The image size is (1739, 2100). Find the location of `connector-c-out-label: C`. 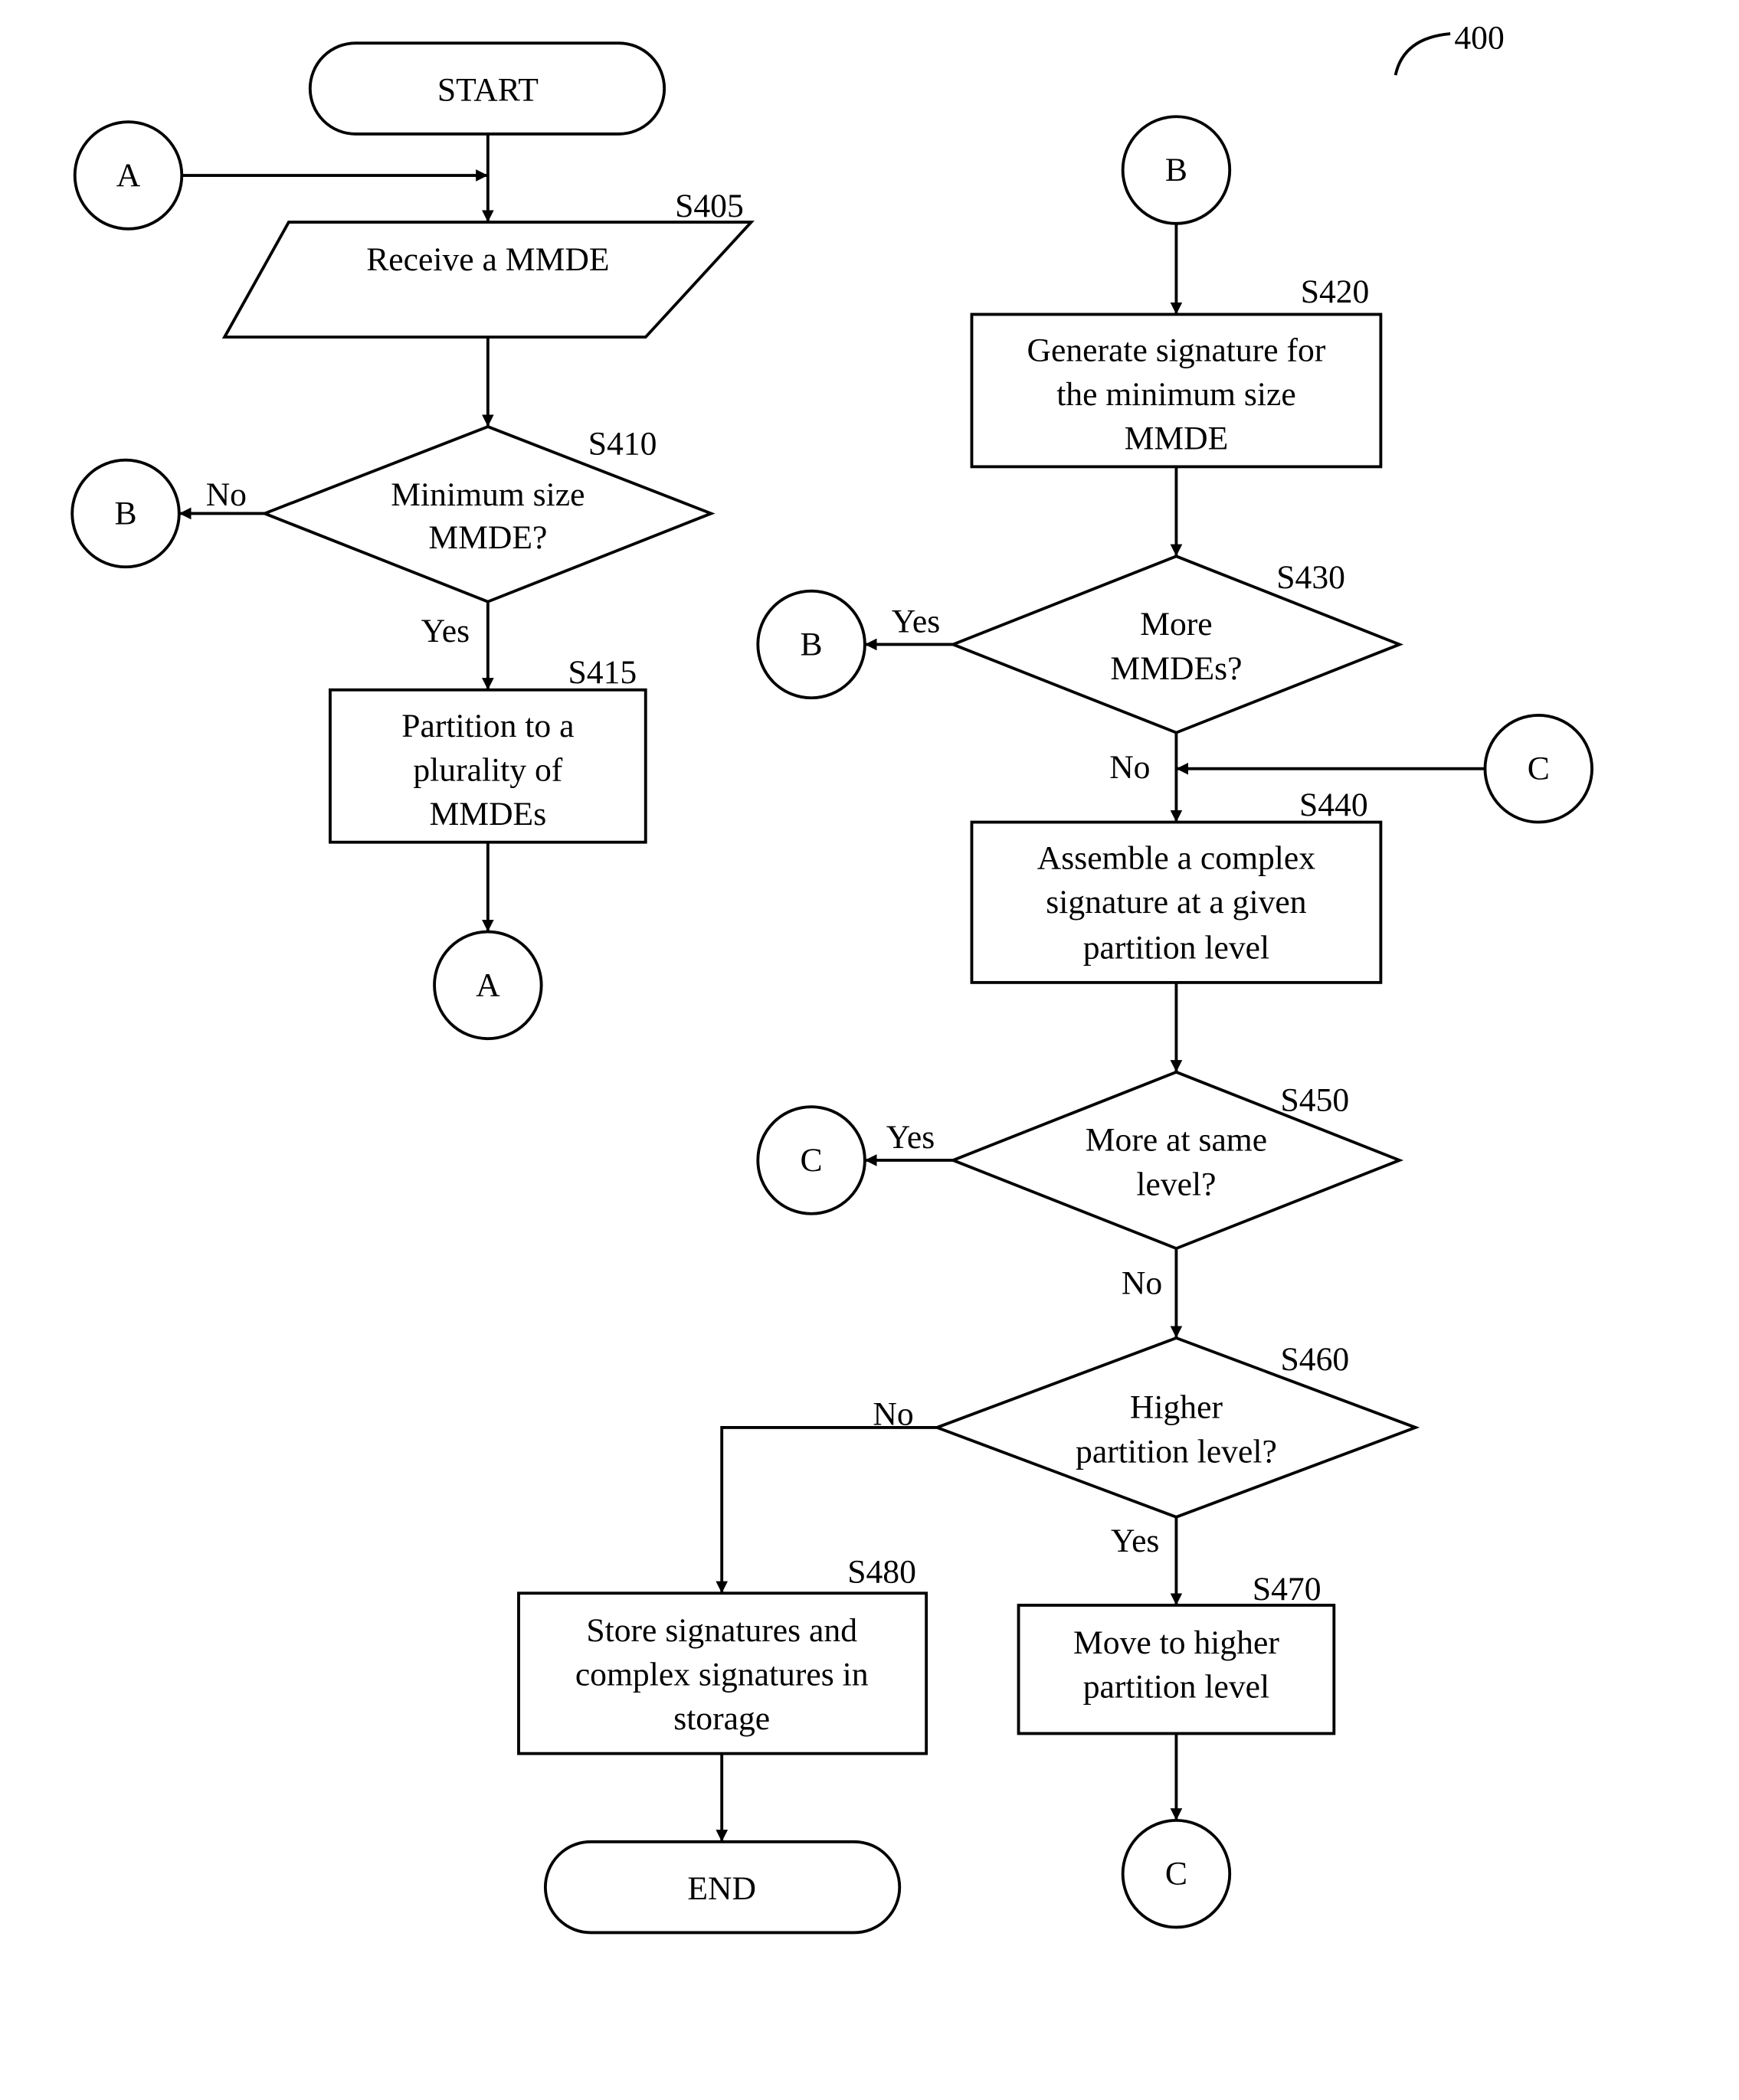

connector-c-out-label: C is located at coordinates (1176, 1874).